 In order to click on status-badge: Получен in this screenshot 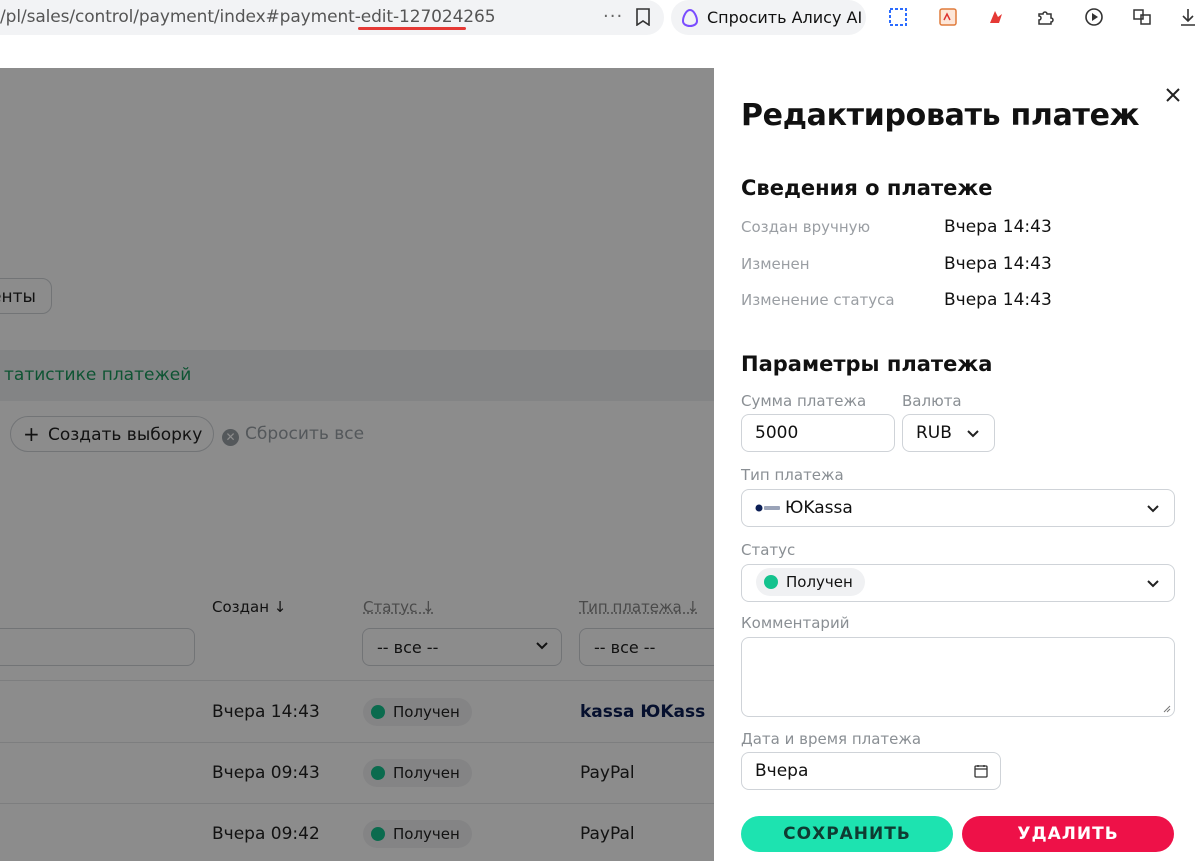, I will do `click(810, 582)`.